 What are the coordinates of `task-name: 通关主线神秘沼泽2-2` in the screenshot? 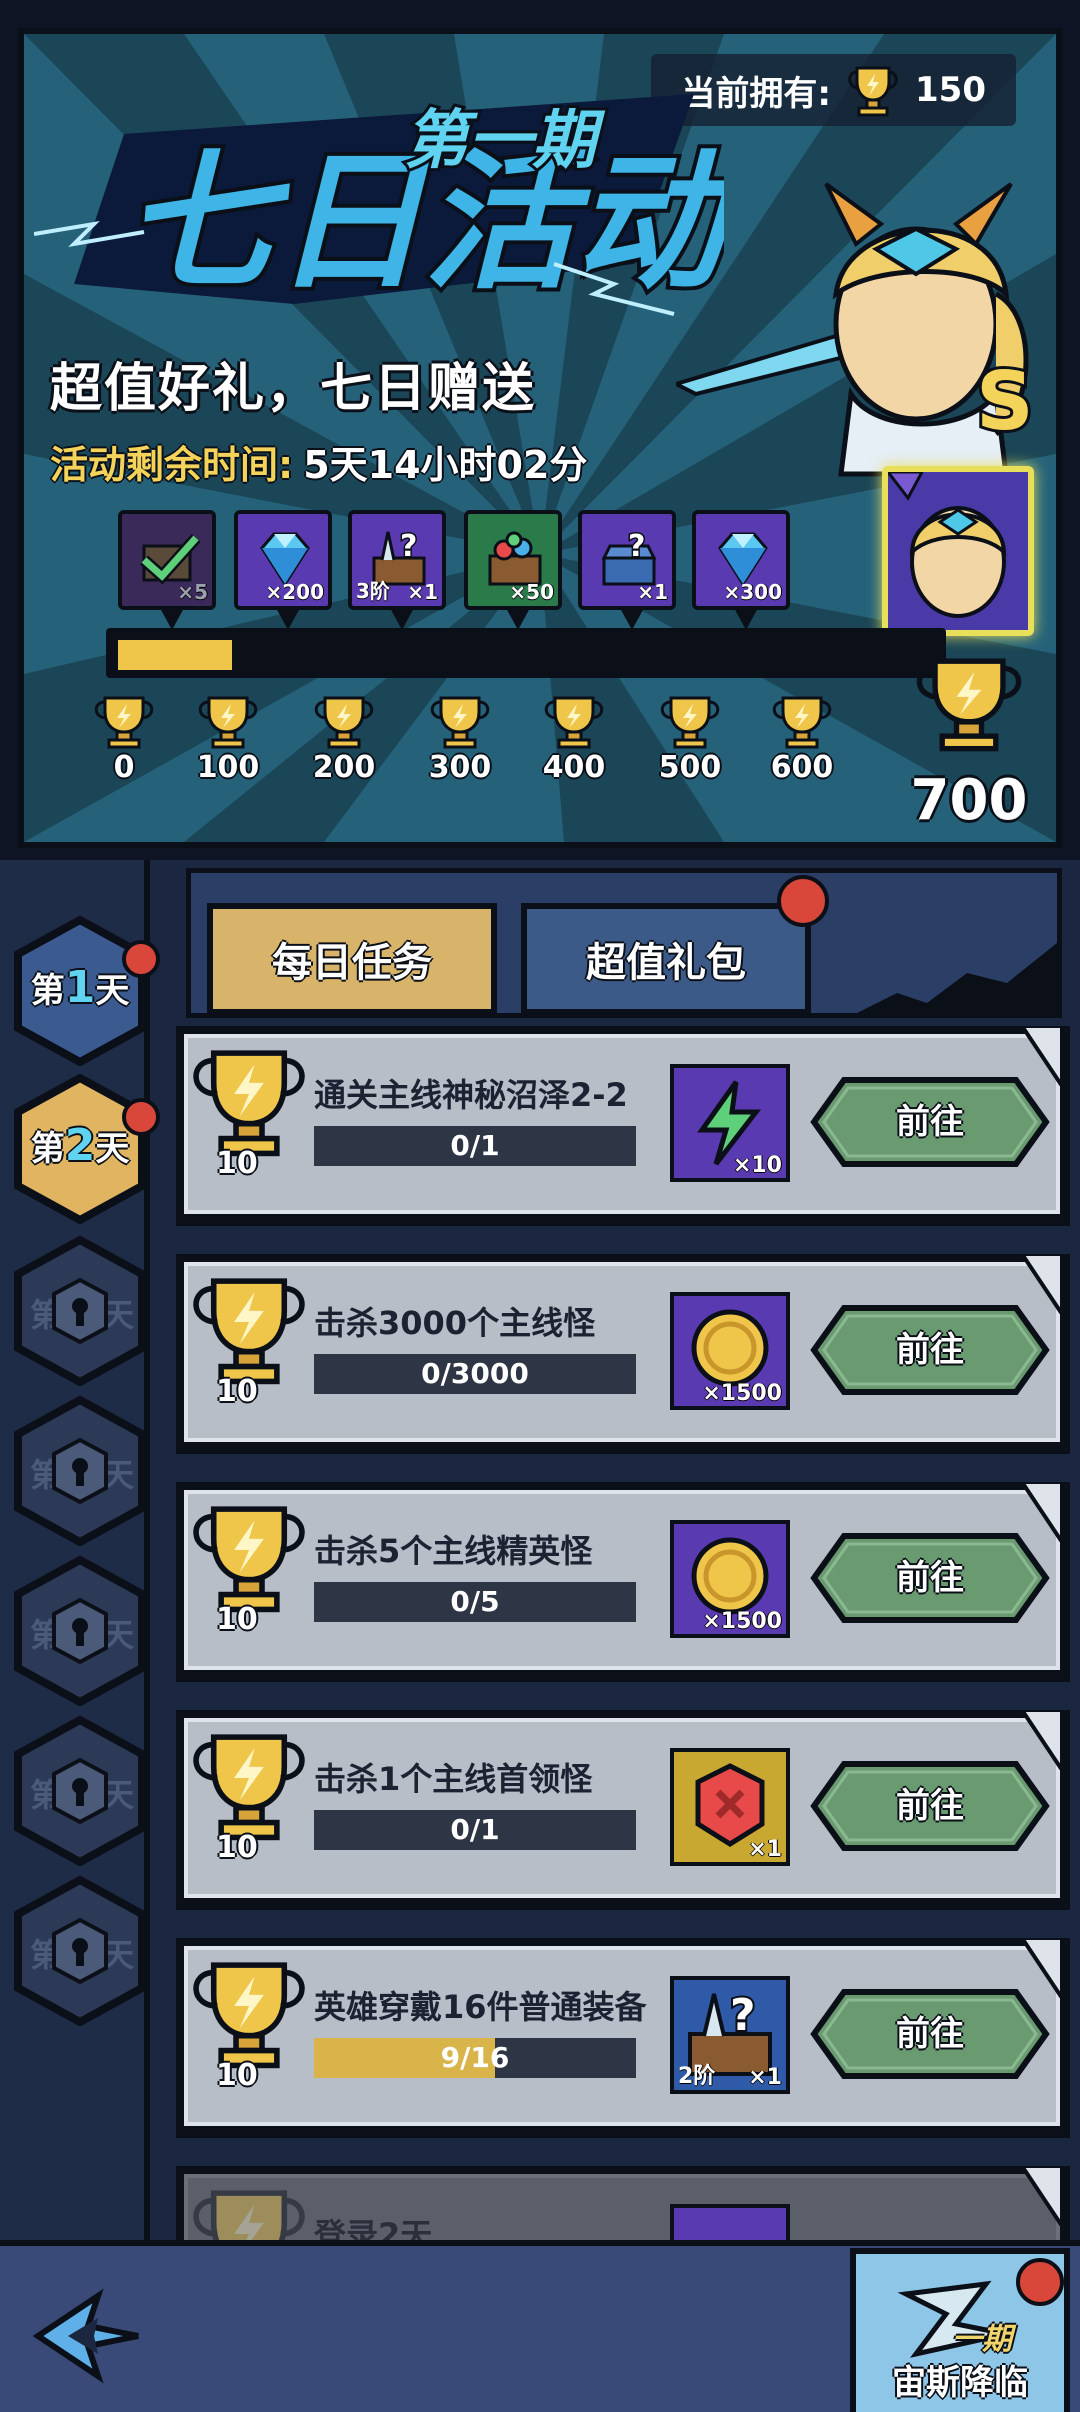 It's located at (471, 1095).